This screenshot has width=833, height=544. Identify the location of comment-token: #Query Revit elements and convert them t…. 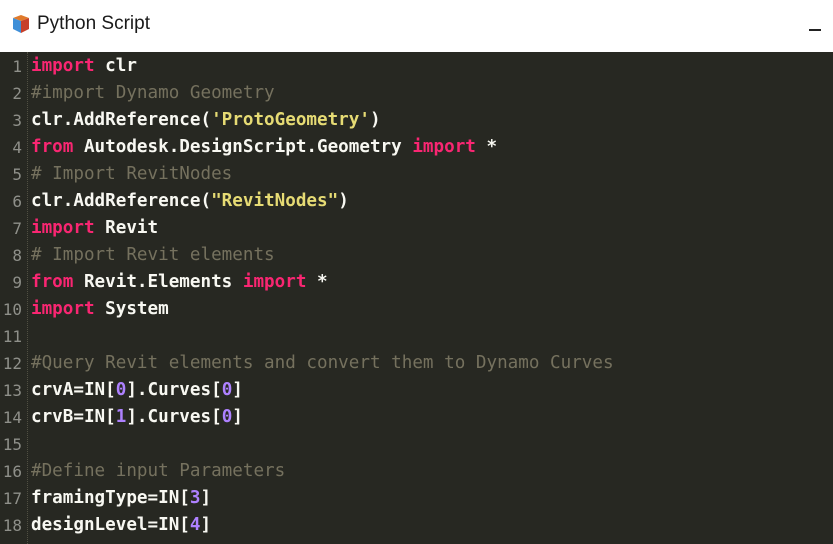
(322, 363).